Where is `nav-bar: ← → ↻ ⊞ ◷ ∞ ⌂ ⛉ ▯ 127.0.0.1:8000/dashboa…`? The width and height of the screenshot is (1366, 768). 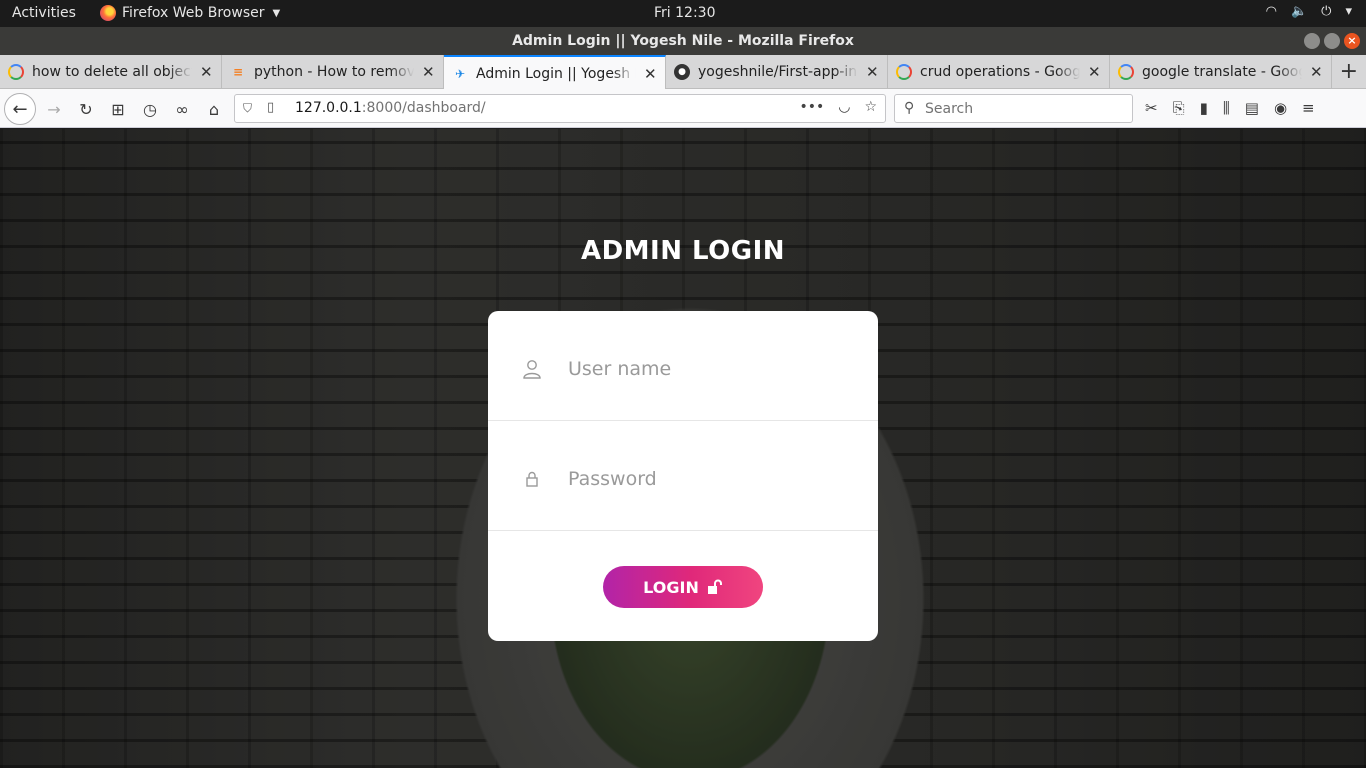
nav-bar: ← → ↻ ⊞ ◷ ∞ ⌂ ⛉ ▯ 127.0.0.1:8000/dashboa… is located at coordinates (683, 108).